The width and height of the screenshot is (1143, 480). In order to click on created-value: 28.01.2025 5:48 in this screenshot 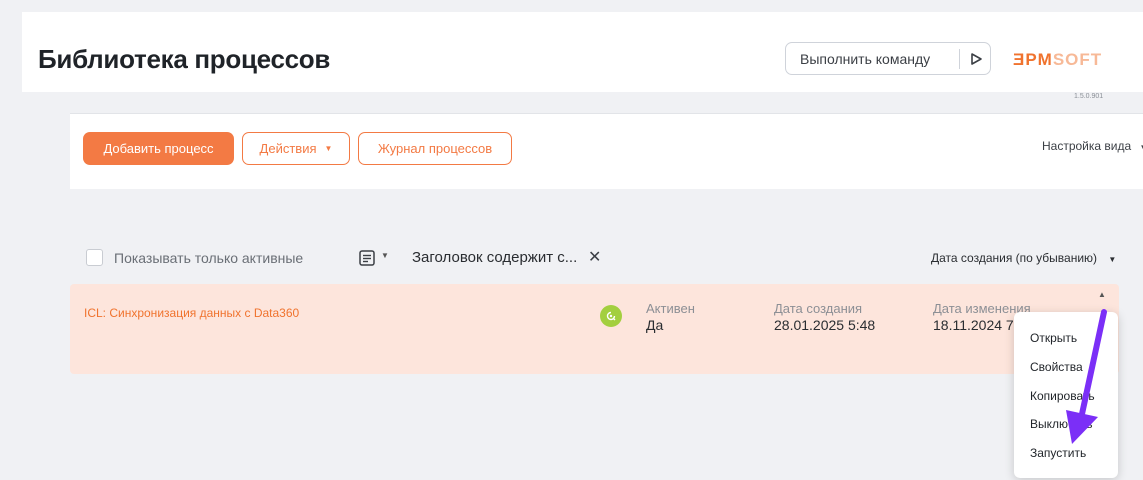, I will do `click(825, 325)`.